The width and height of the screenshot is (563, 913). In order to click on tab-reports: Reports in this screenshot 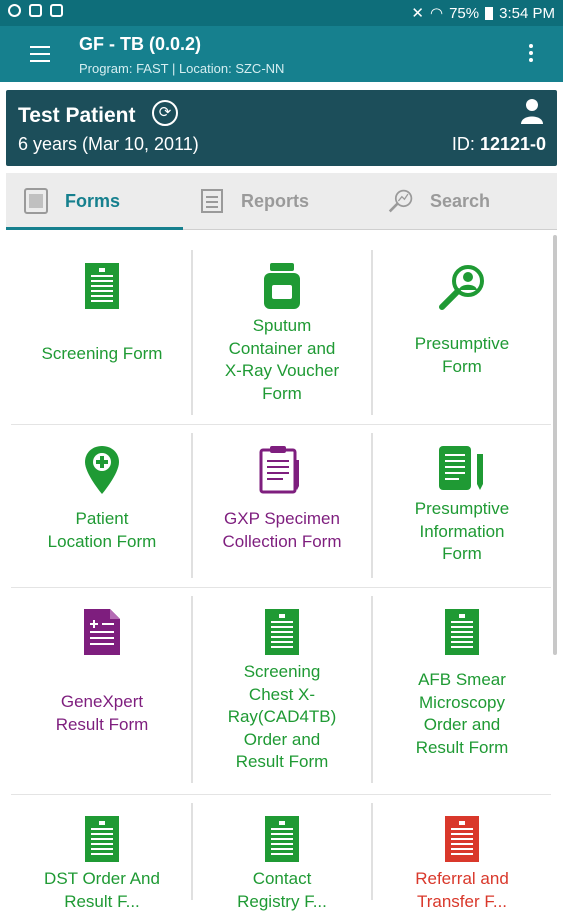, I will do `click(254, 201)`.